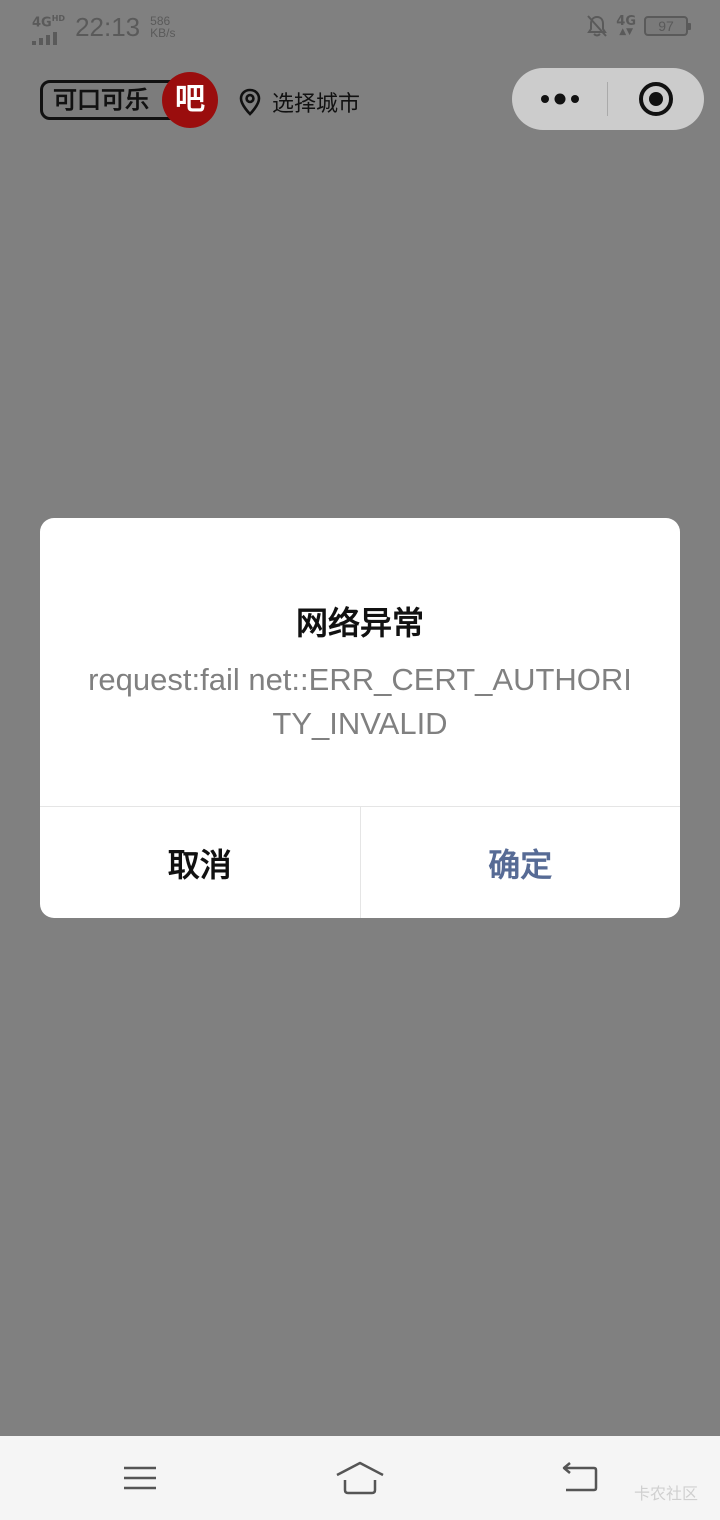  Describe the element at coordinates (190, 100) in the screenshot. I see `logo-badge: 吧` at that location.